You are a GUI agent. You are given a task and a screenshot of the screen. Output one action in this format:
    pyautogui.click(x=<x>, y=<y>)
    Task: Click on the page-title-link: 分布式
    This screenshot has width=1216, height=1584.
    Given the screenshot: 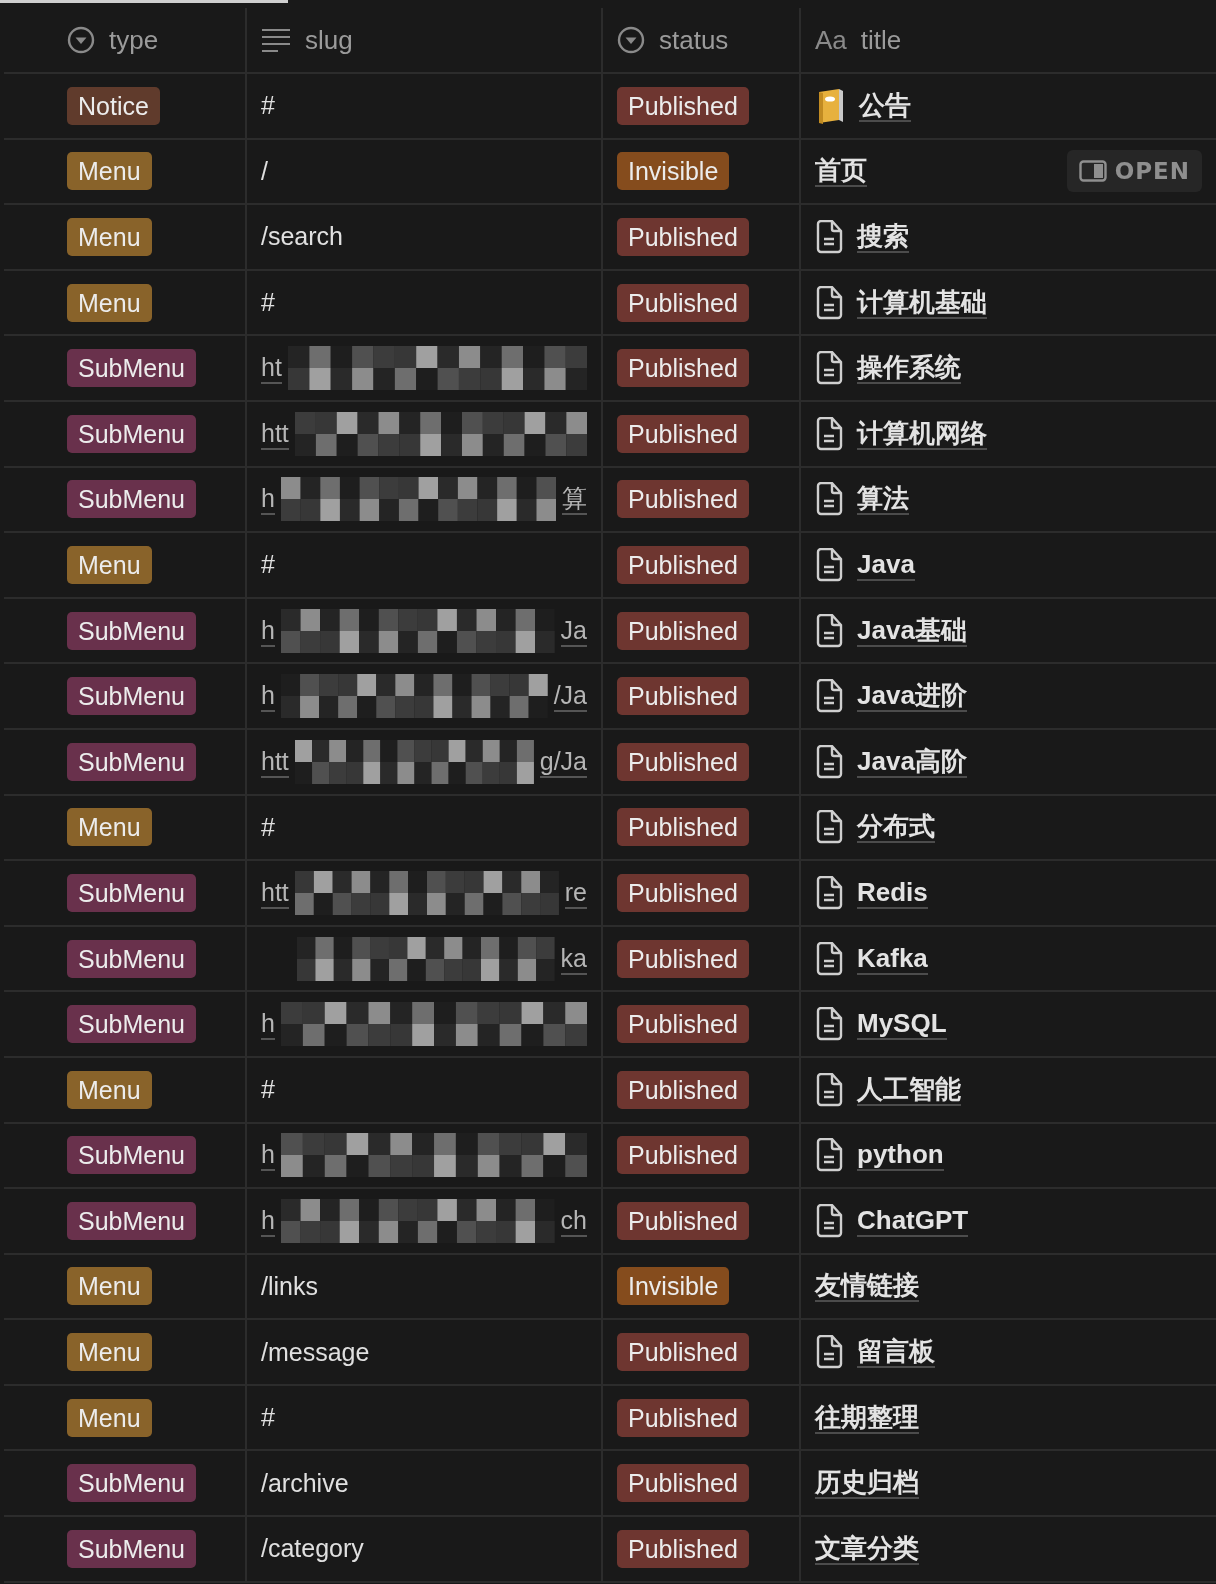 What is the action you would take?
    pyautogui.click(x=896, y=827)
    